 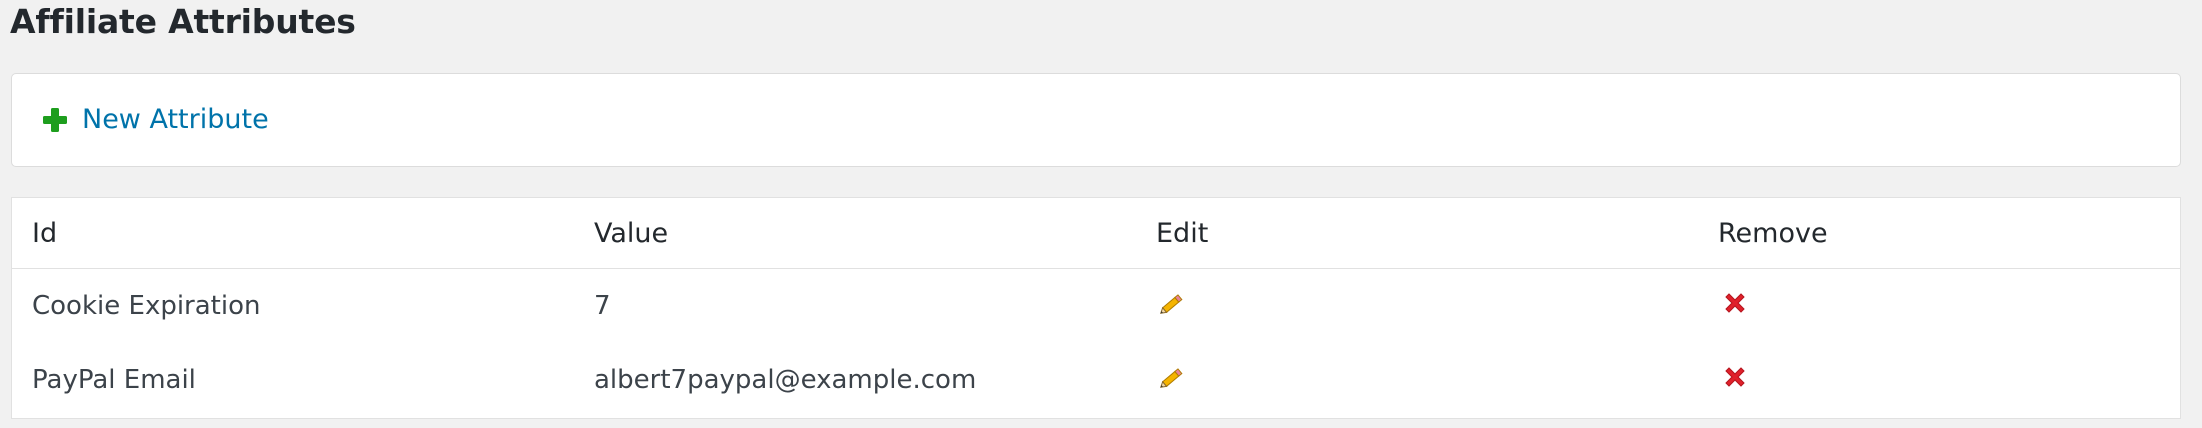 I want to click on attribute-value-cell: 7, so click(x=602, y=306).